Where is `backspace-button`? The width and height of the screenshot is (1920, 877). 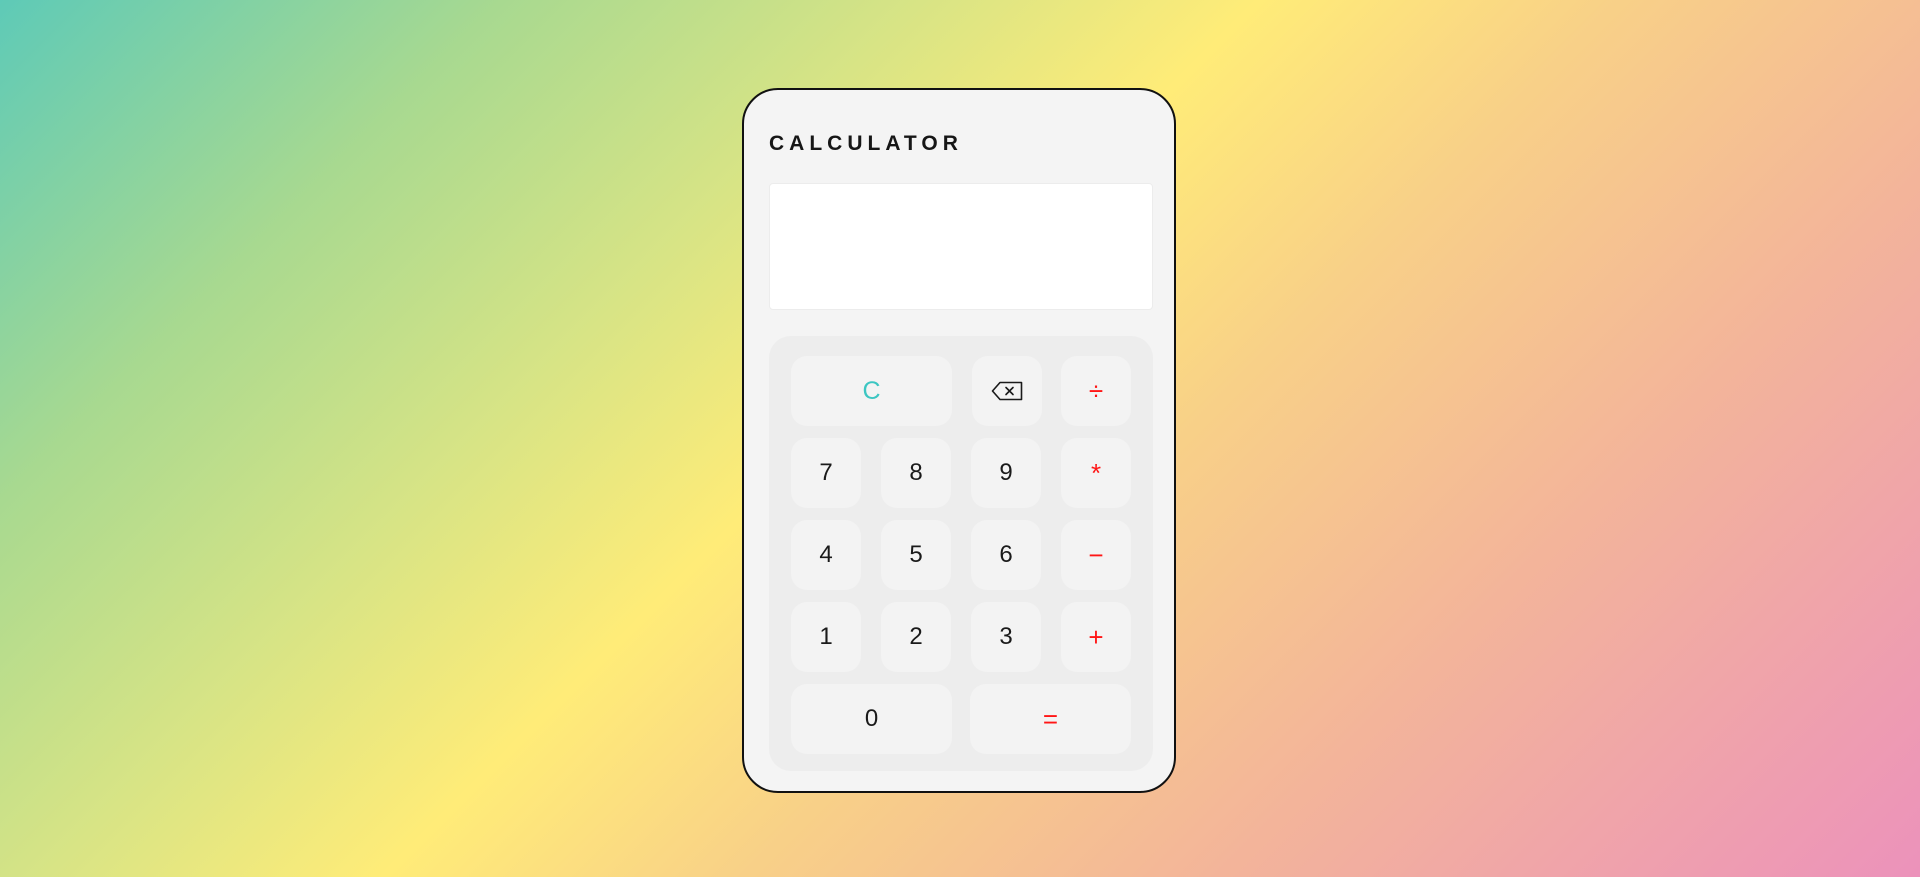
backspace-button is located at coordinates (1007, 391).